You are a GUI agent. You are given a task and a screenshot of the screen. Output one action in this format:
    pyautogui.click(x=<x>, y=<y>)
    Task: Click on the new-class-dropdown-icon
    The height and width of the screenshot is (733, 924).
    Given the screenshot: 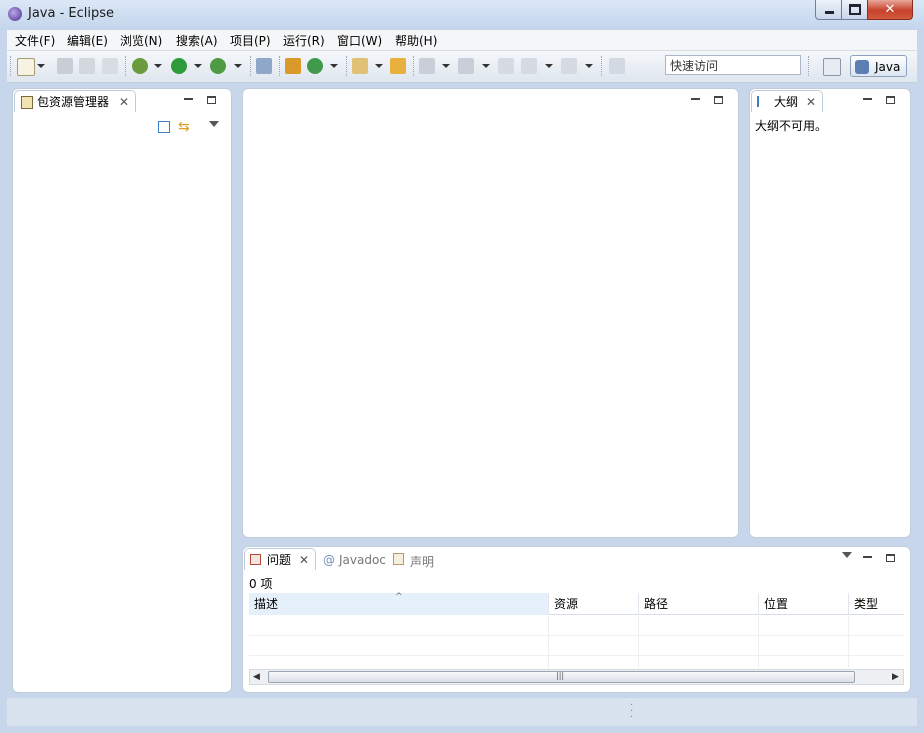 What is the action you would take?
    pyautogui.click(x=334, y=66)
    